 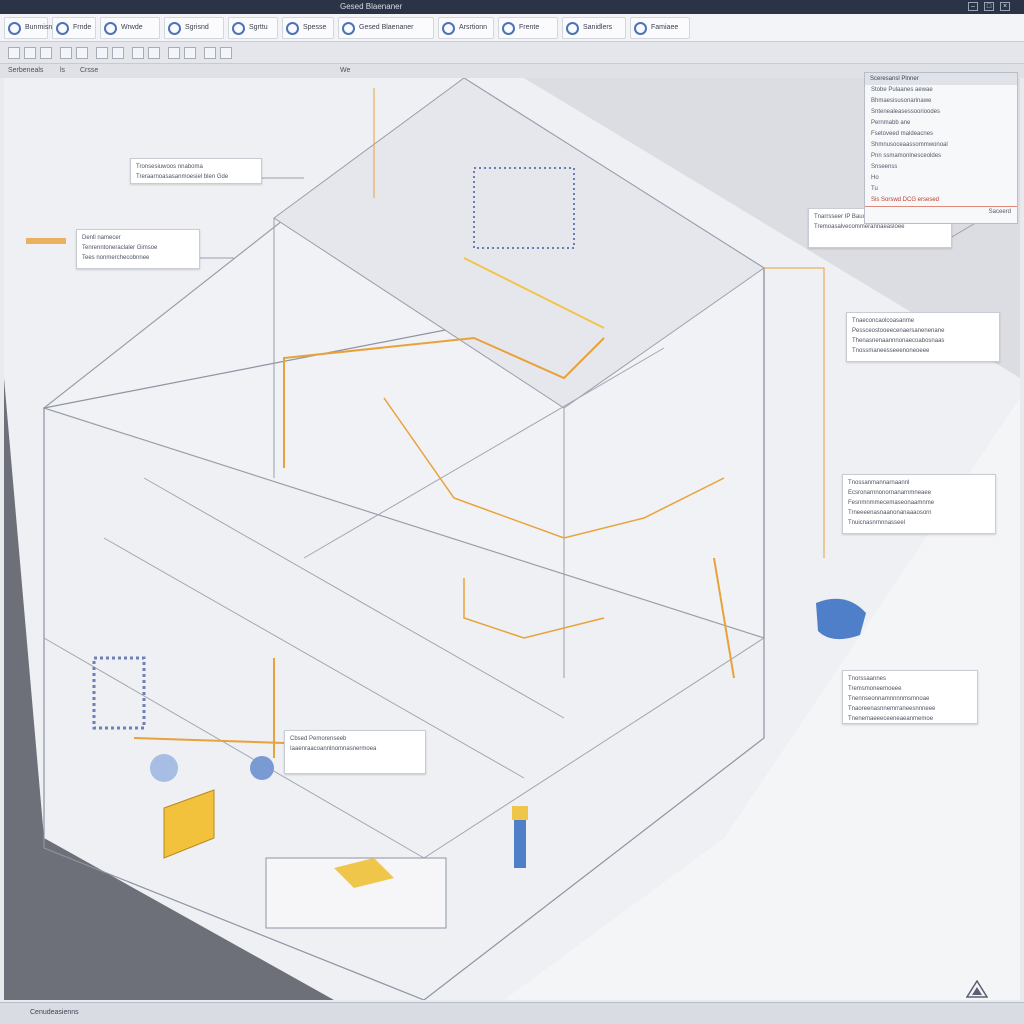 I want to click on tool-tag-icon, so click(x=174, y=53).